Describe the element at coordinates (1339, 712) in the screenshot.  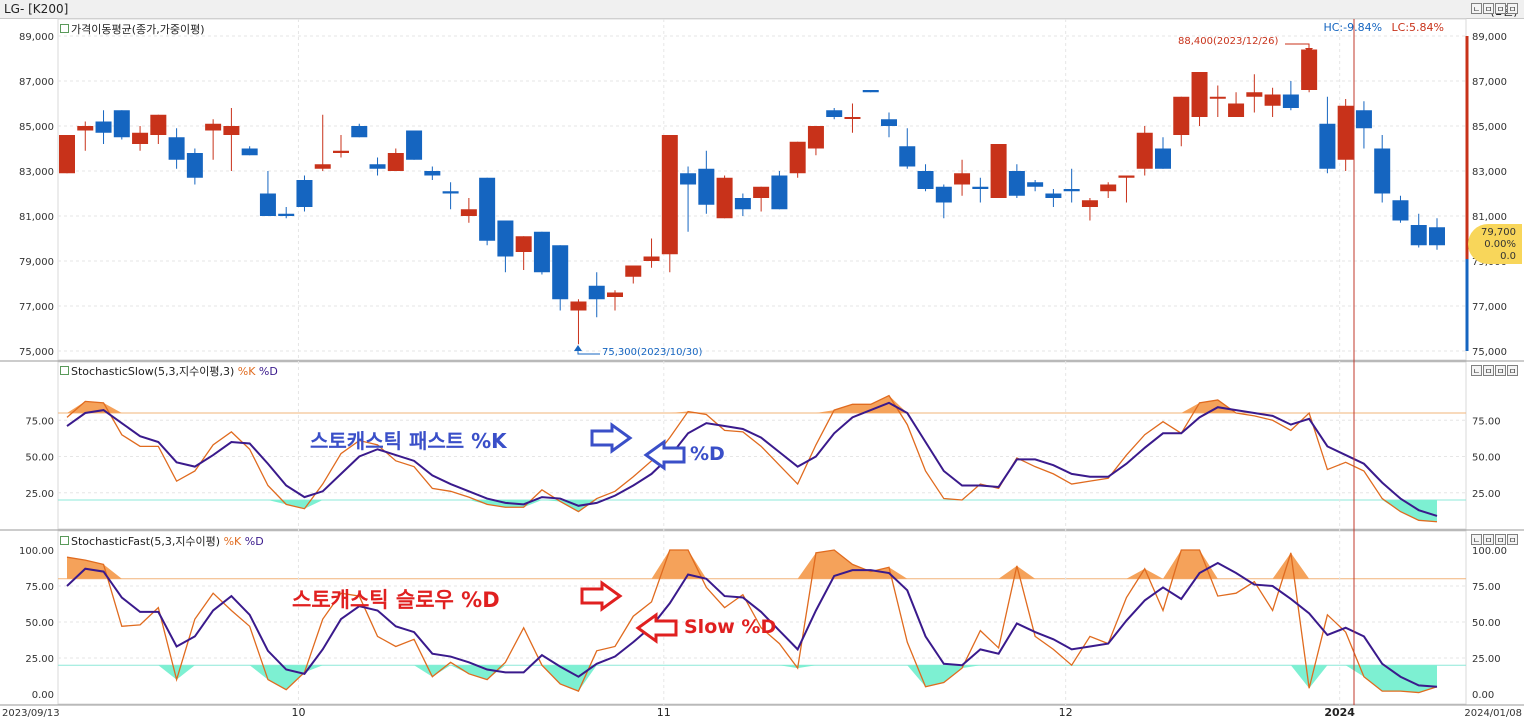
I see `month-label: 2024` at that location.